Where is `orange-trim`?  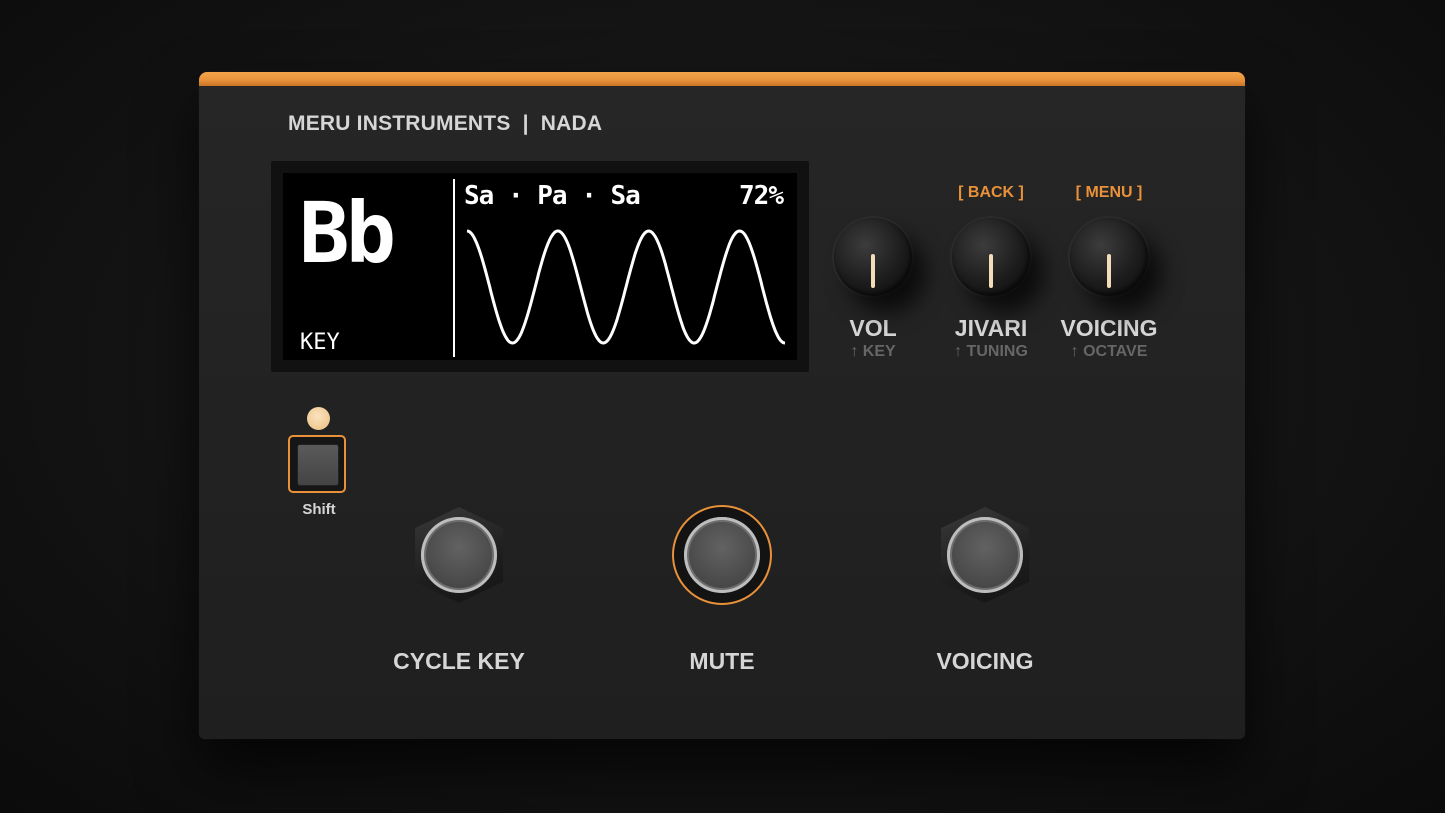 orange-trim is located at coordinates (722, 79).